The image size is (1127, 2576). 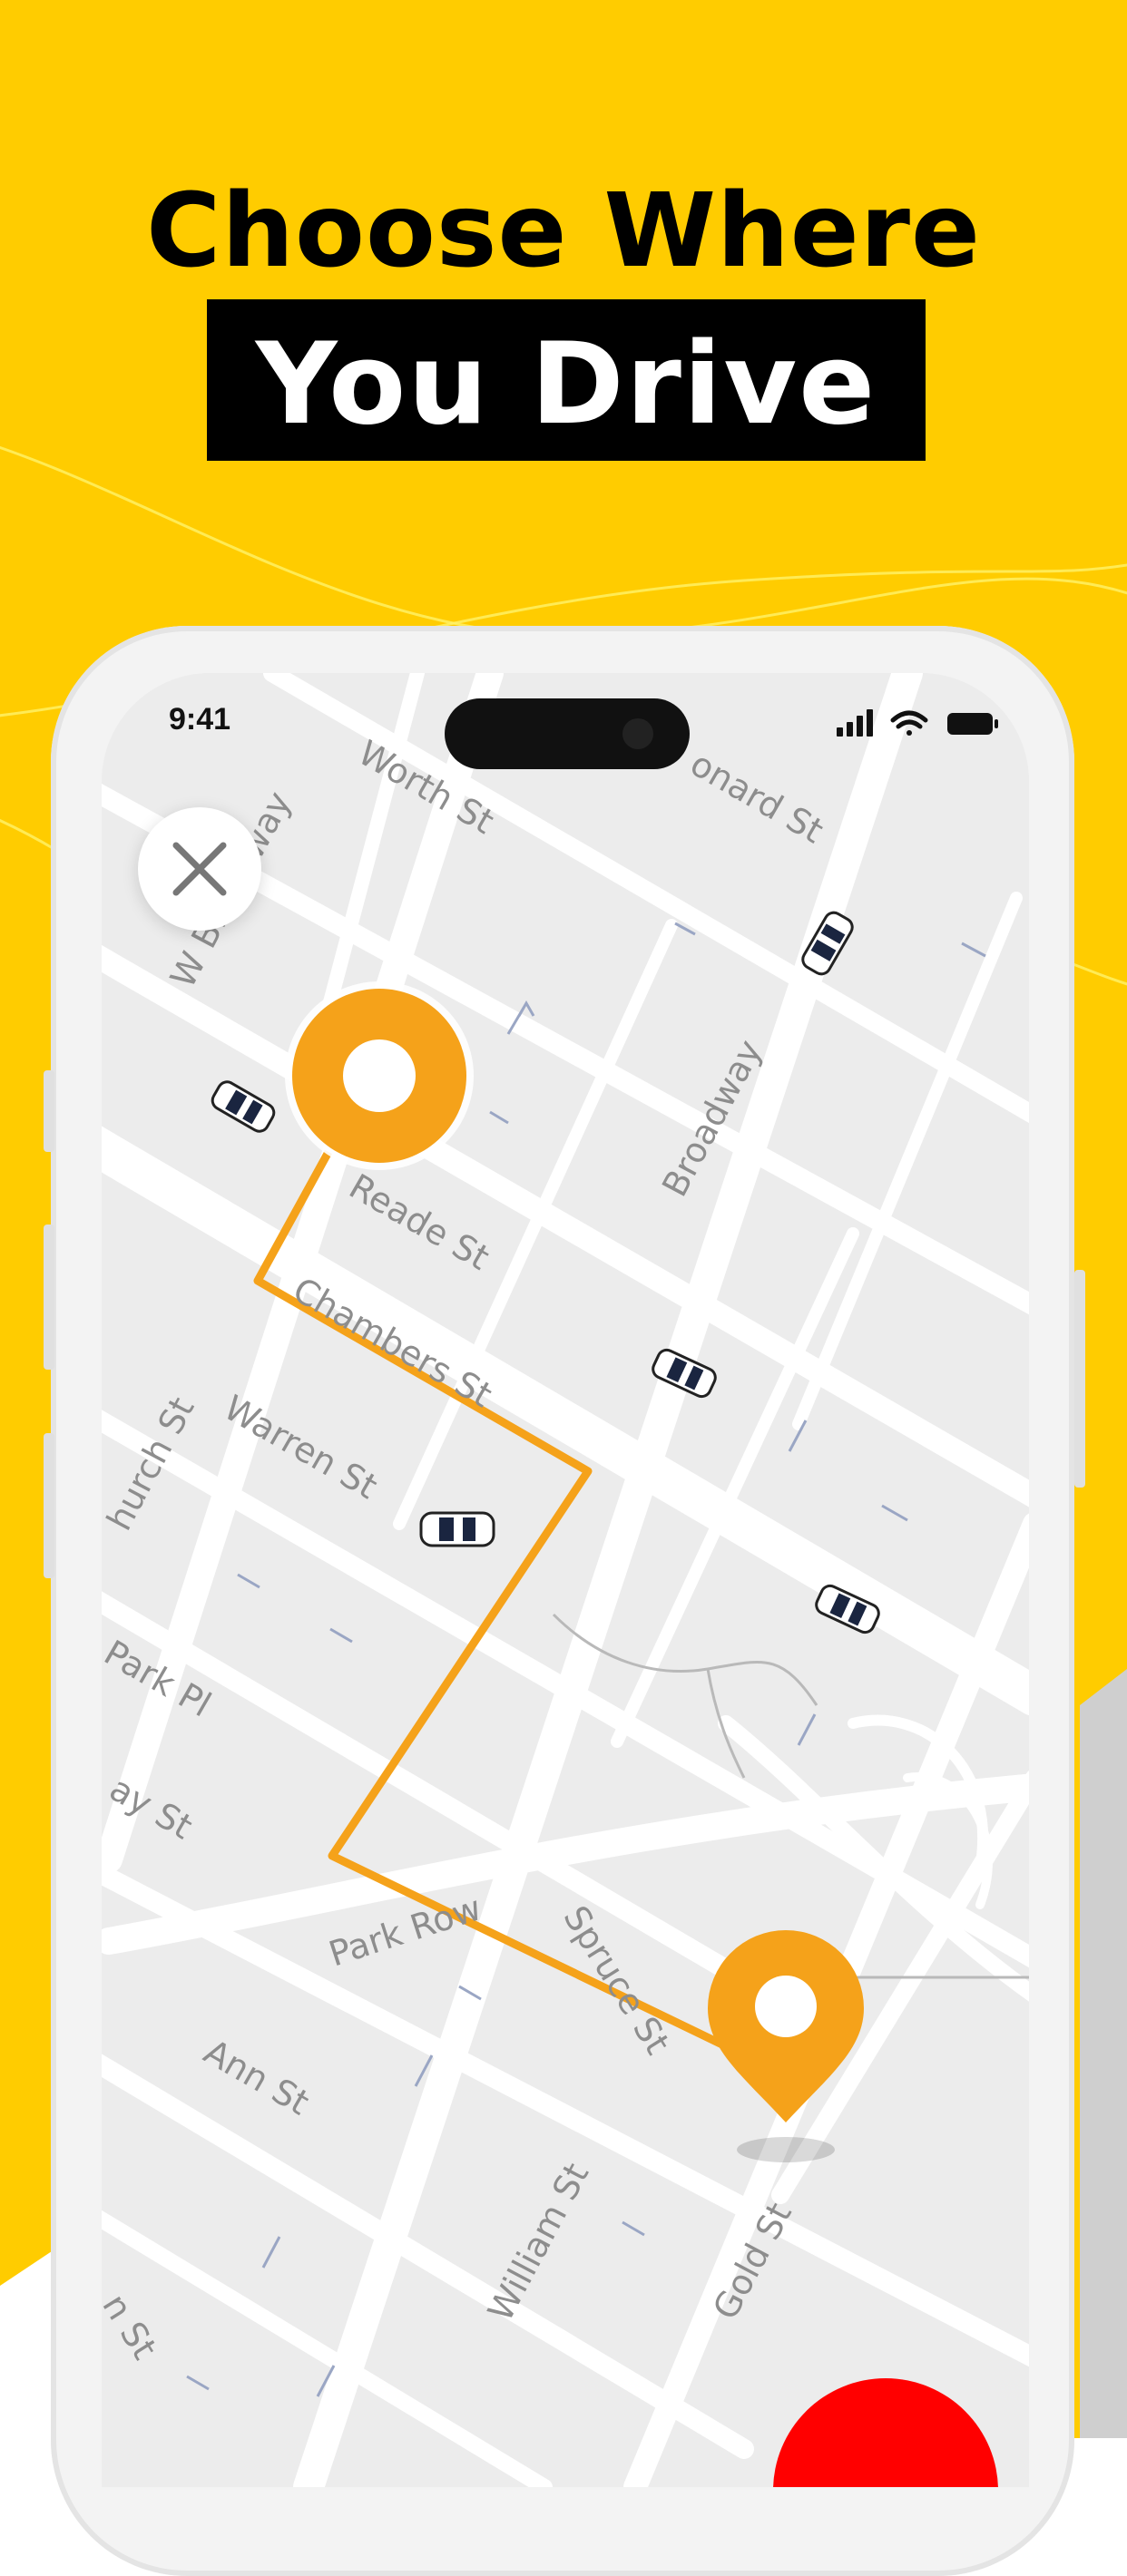 What do you see at coordinates (200, 719) in the screenshot?
I see `status-time: 9:41` at bounding box center [200, 719].